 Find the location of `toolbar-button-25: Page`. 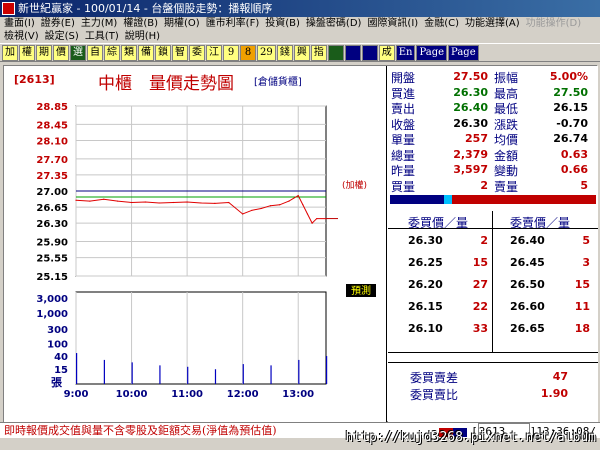

toolbar-button-25: Page is located at coordinates (463, 52).